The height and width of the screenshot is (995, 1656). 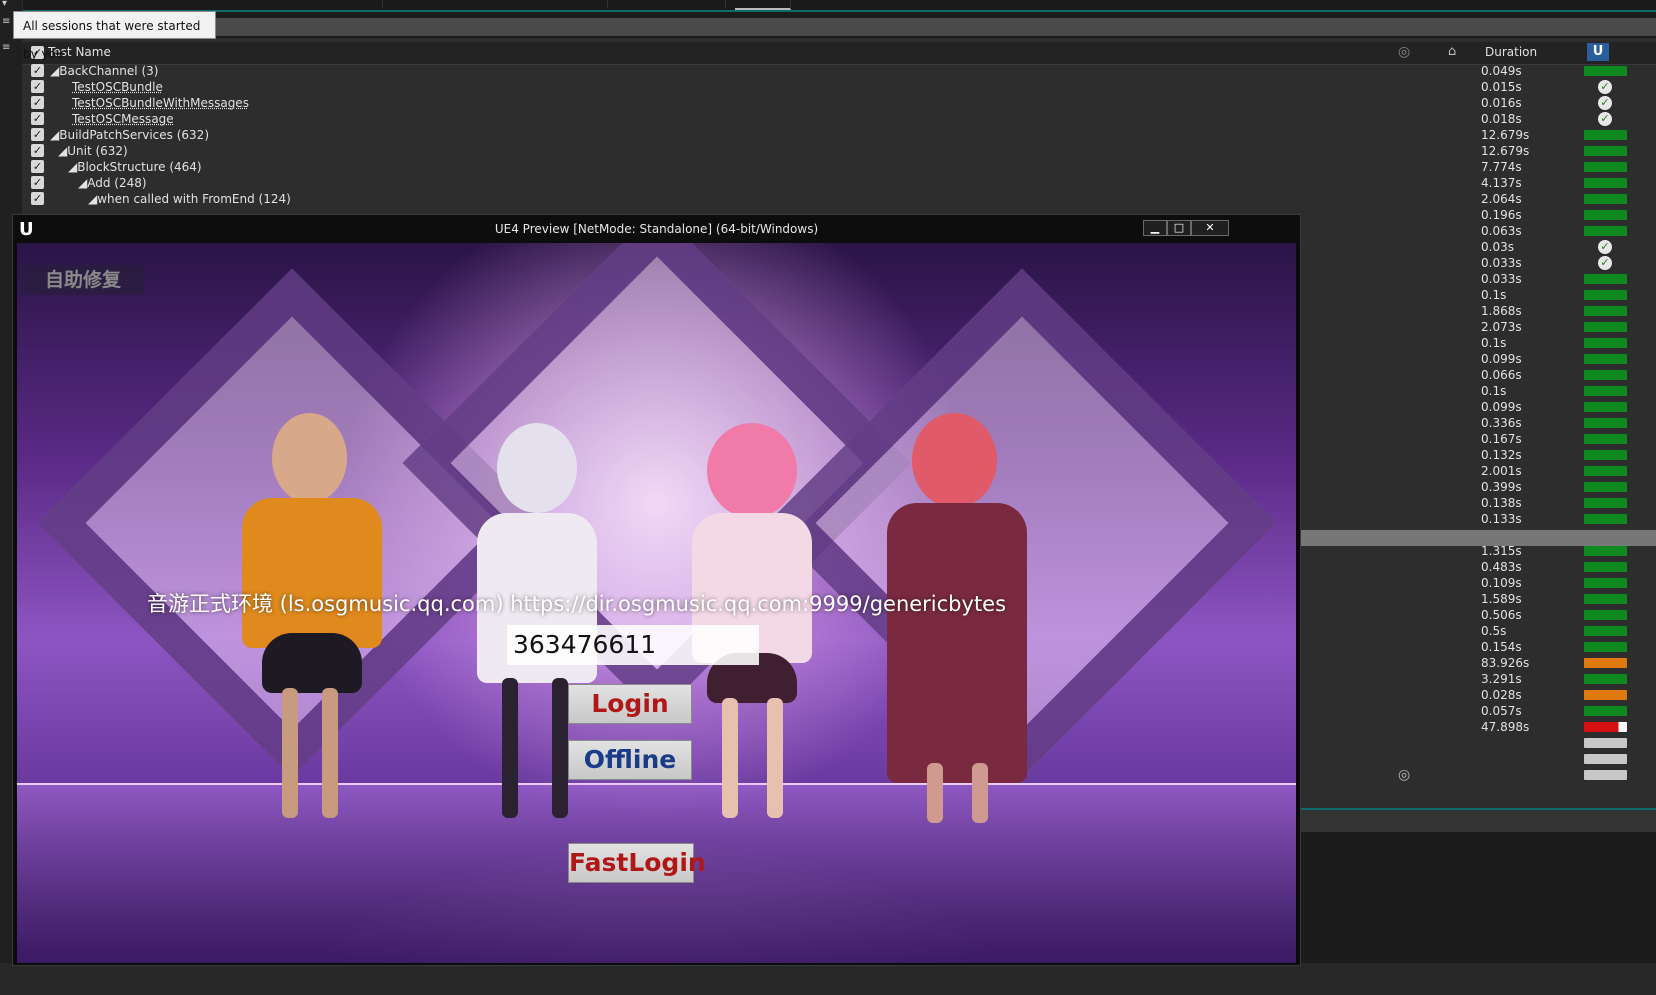 What do you see at coordinates (839, 119) in the screenshot?
I see `table-row: ✓ TestOSCMessage` at bounding box center [839, 119].